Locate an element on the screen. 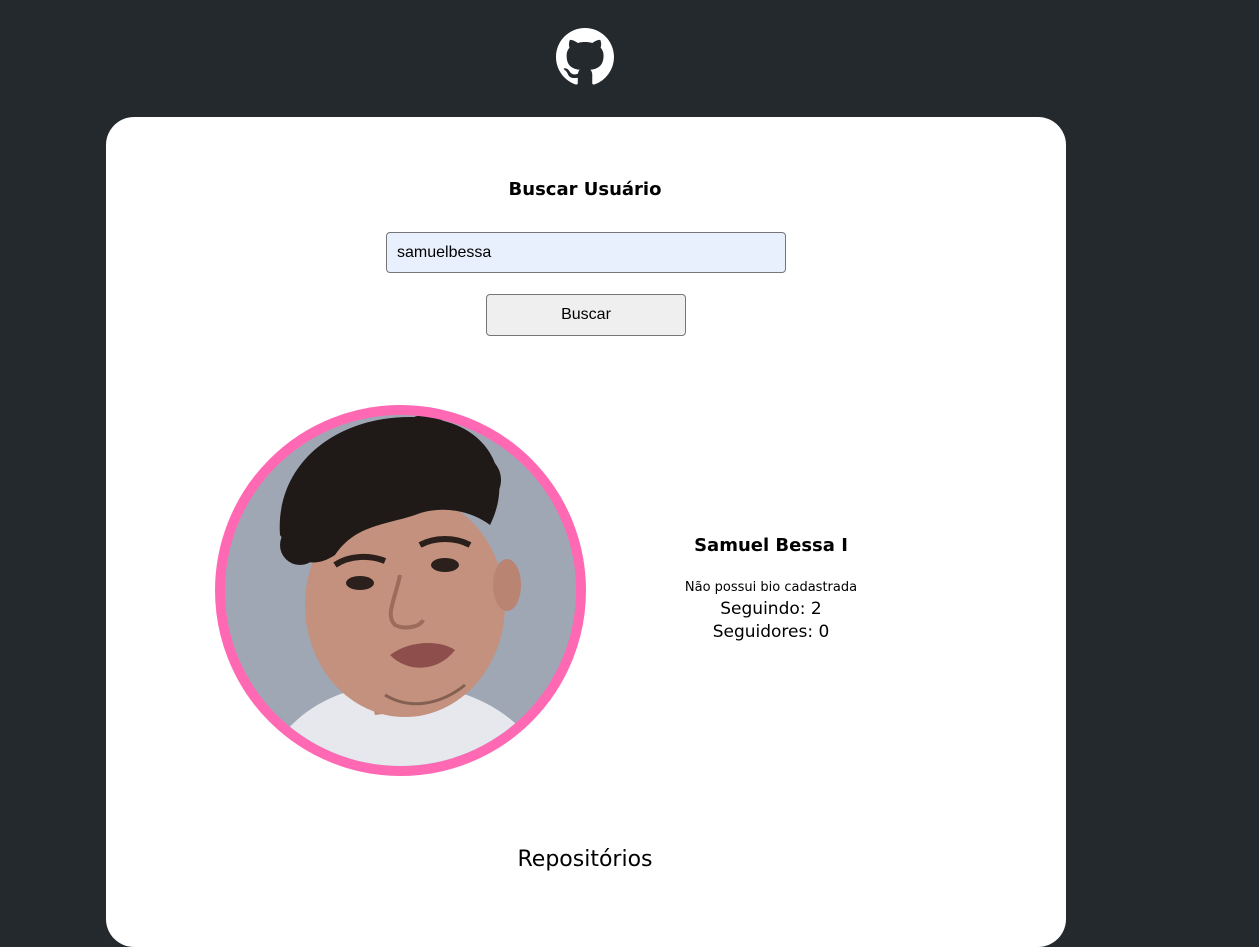 The height and width of the screenshot is (947, 1259). profile-name: Samuel Bessa I is located at coordinates (771, 545).